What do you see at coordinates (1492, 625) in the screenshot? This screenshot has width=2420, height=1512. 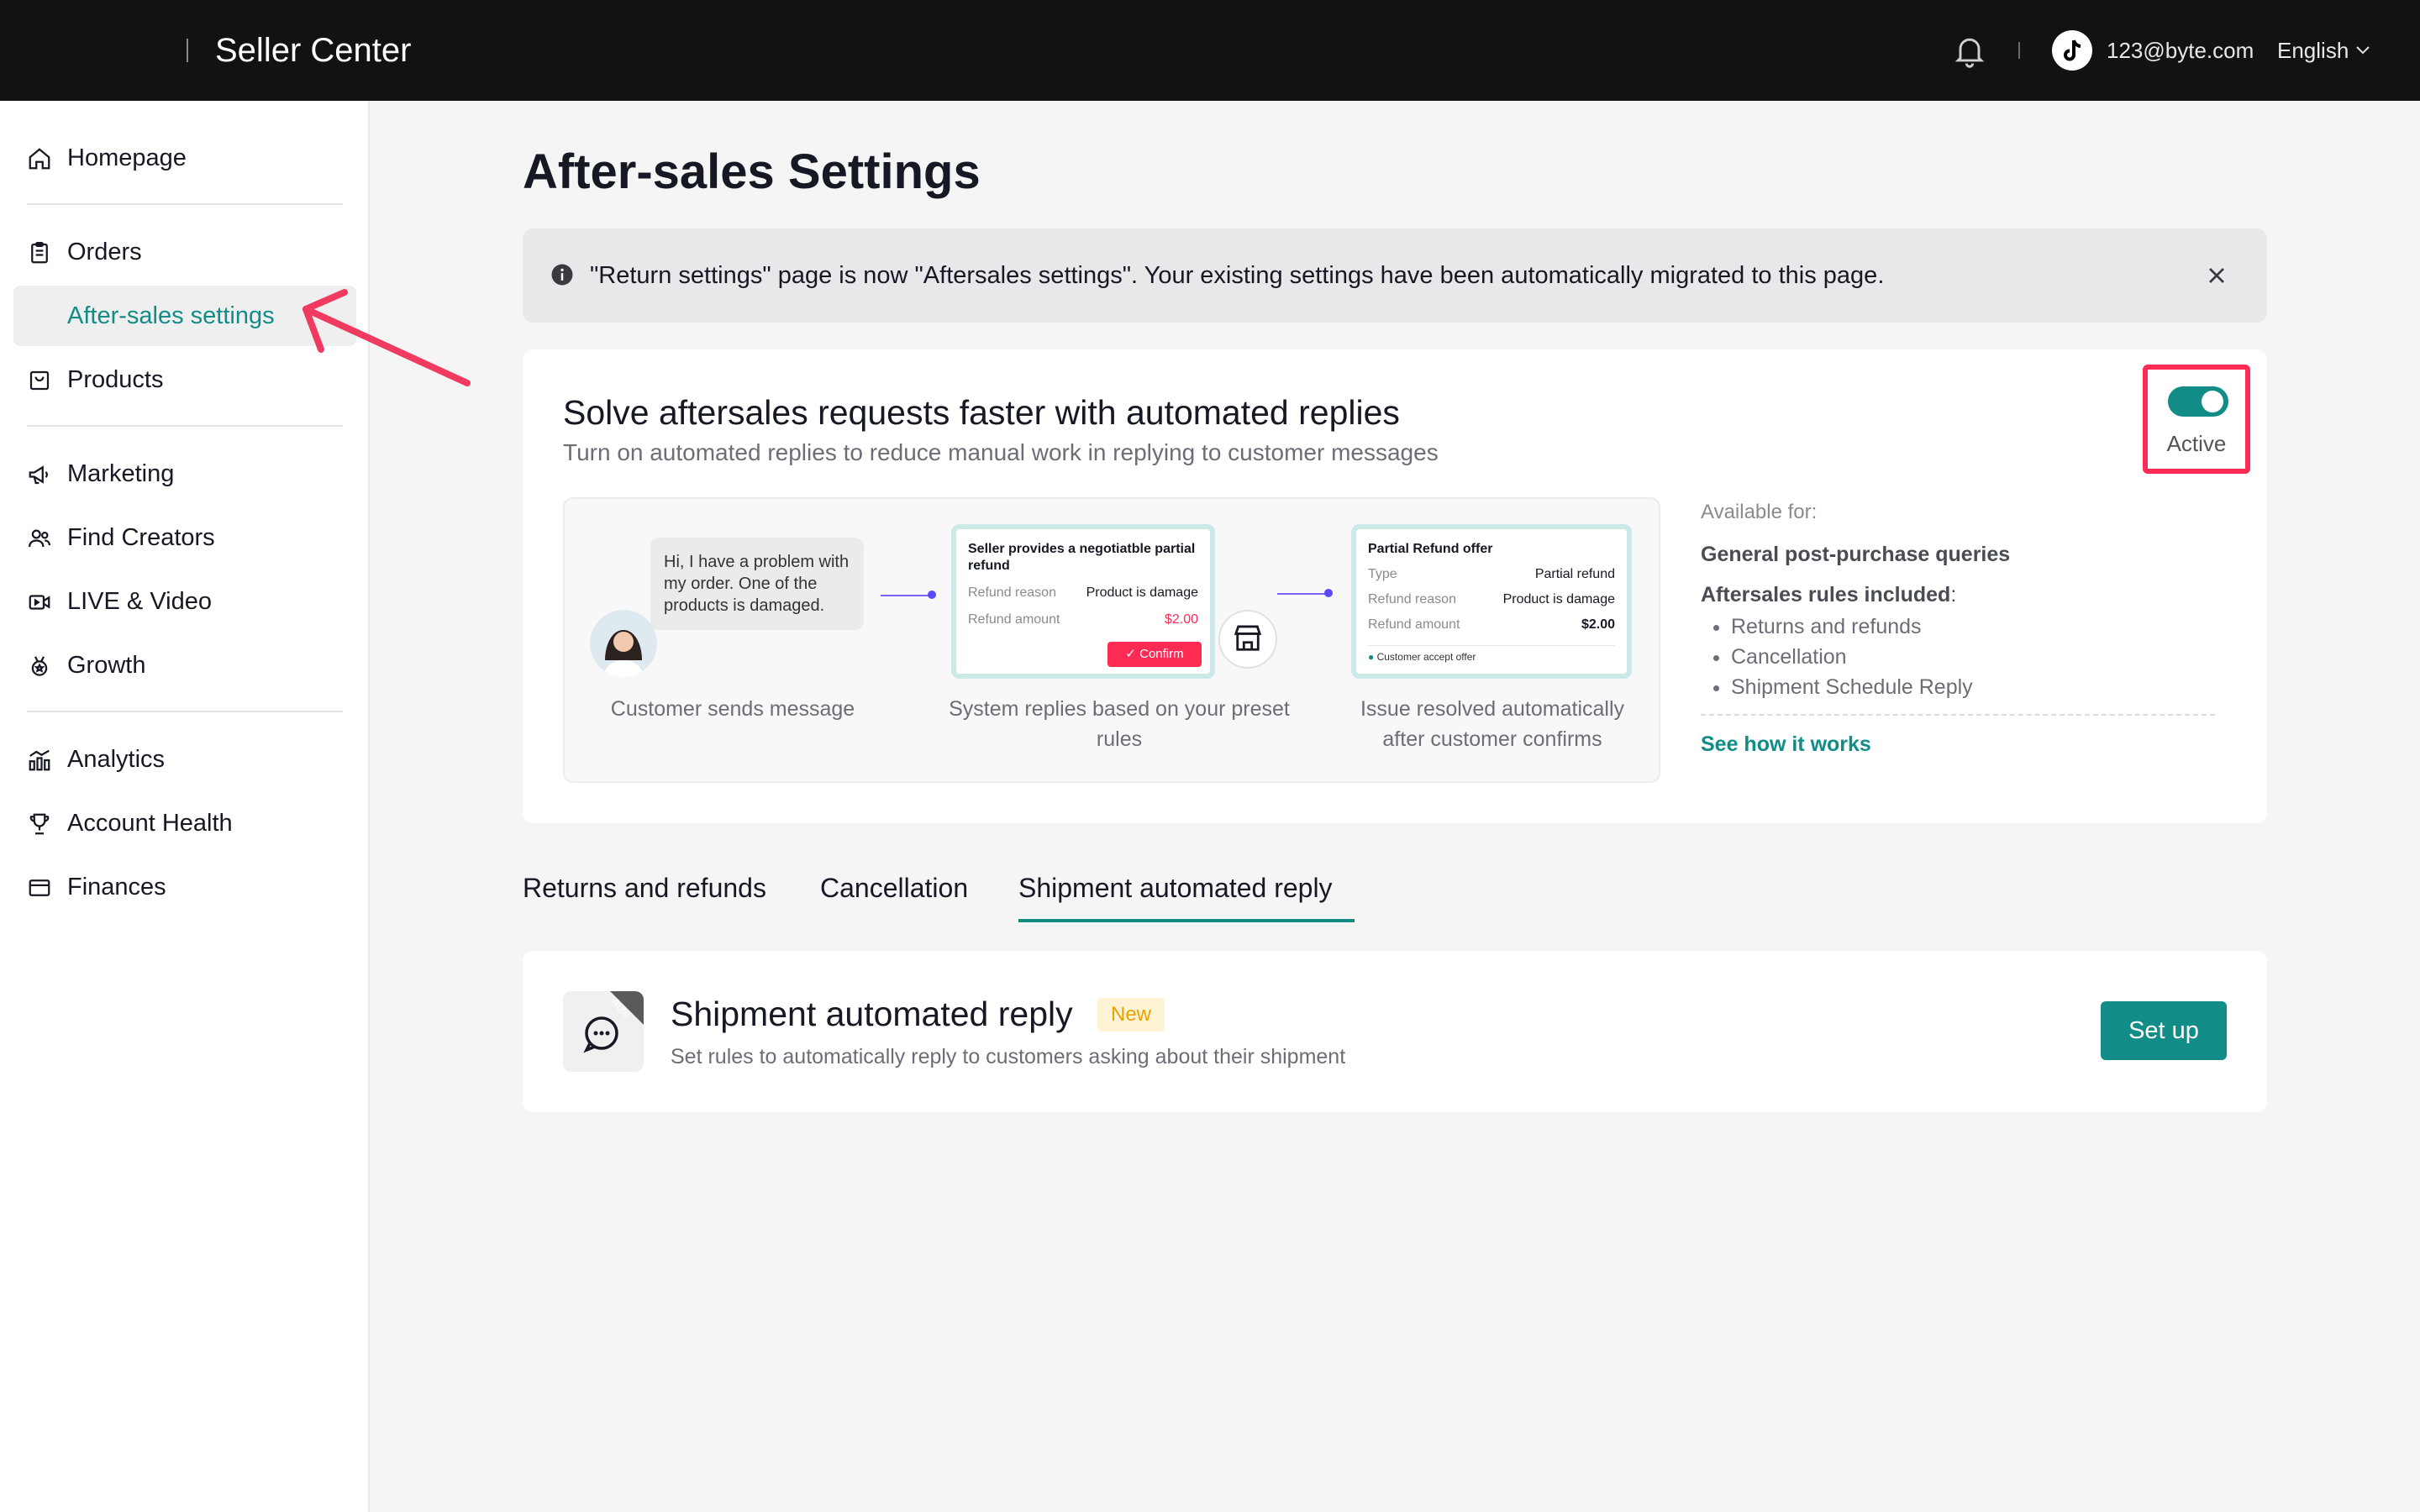 I see `mini-card-row: Refund amount $2.00` at bounding box center [1492, 625].